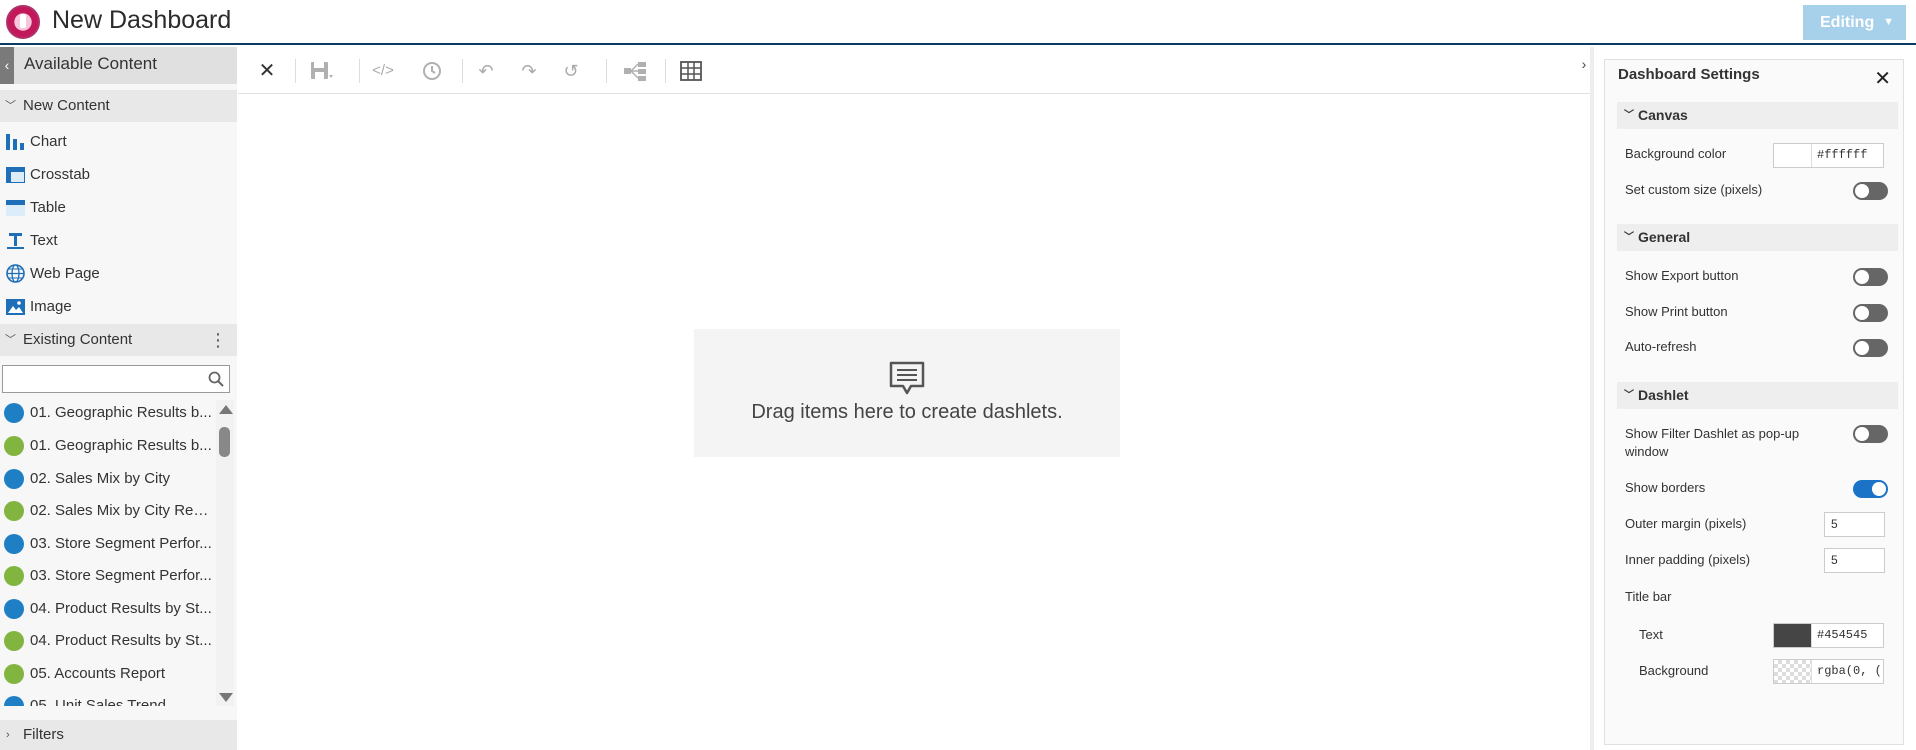  I want to click on scroll-up-icon, so click(226, 409).